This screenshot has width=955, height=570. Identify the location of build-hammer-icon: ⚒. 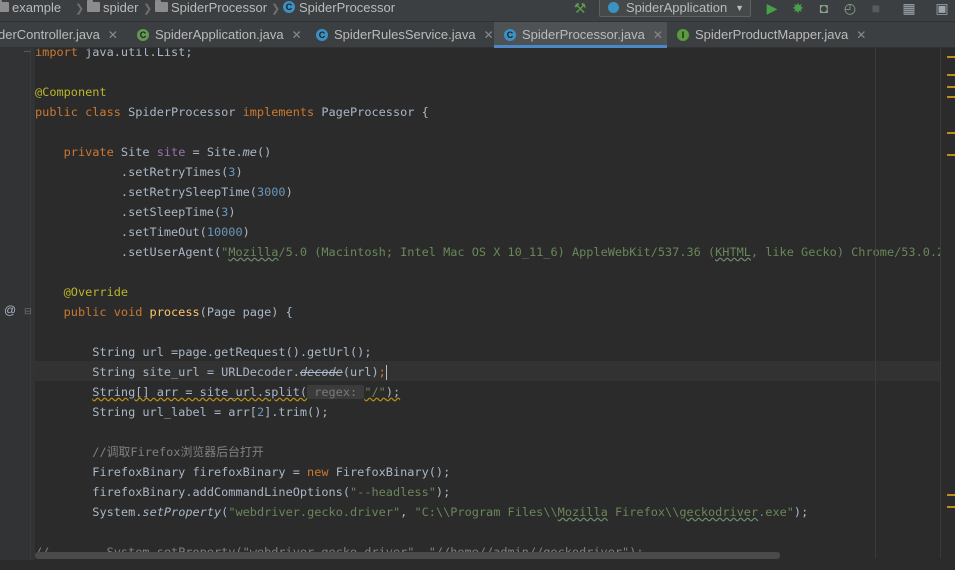
(580, 9).